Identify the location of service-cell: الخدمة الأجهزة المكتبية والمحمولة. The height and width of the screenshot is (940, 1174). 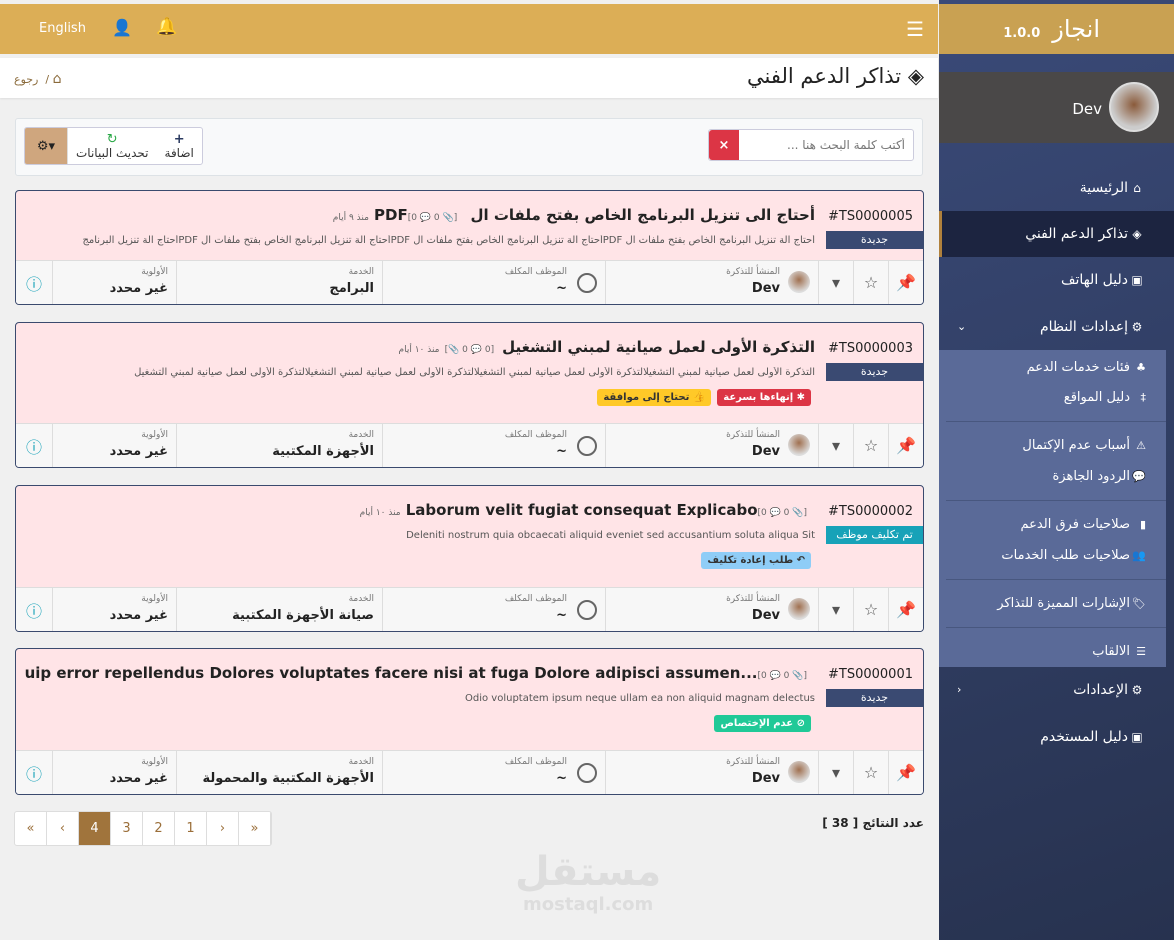
(279, 772).